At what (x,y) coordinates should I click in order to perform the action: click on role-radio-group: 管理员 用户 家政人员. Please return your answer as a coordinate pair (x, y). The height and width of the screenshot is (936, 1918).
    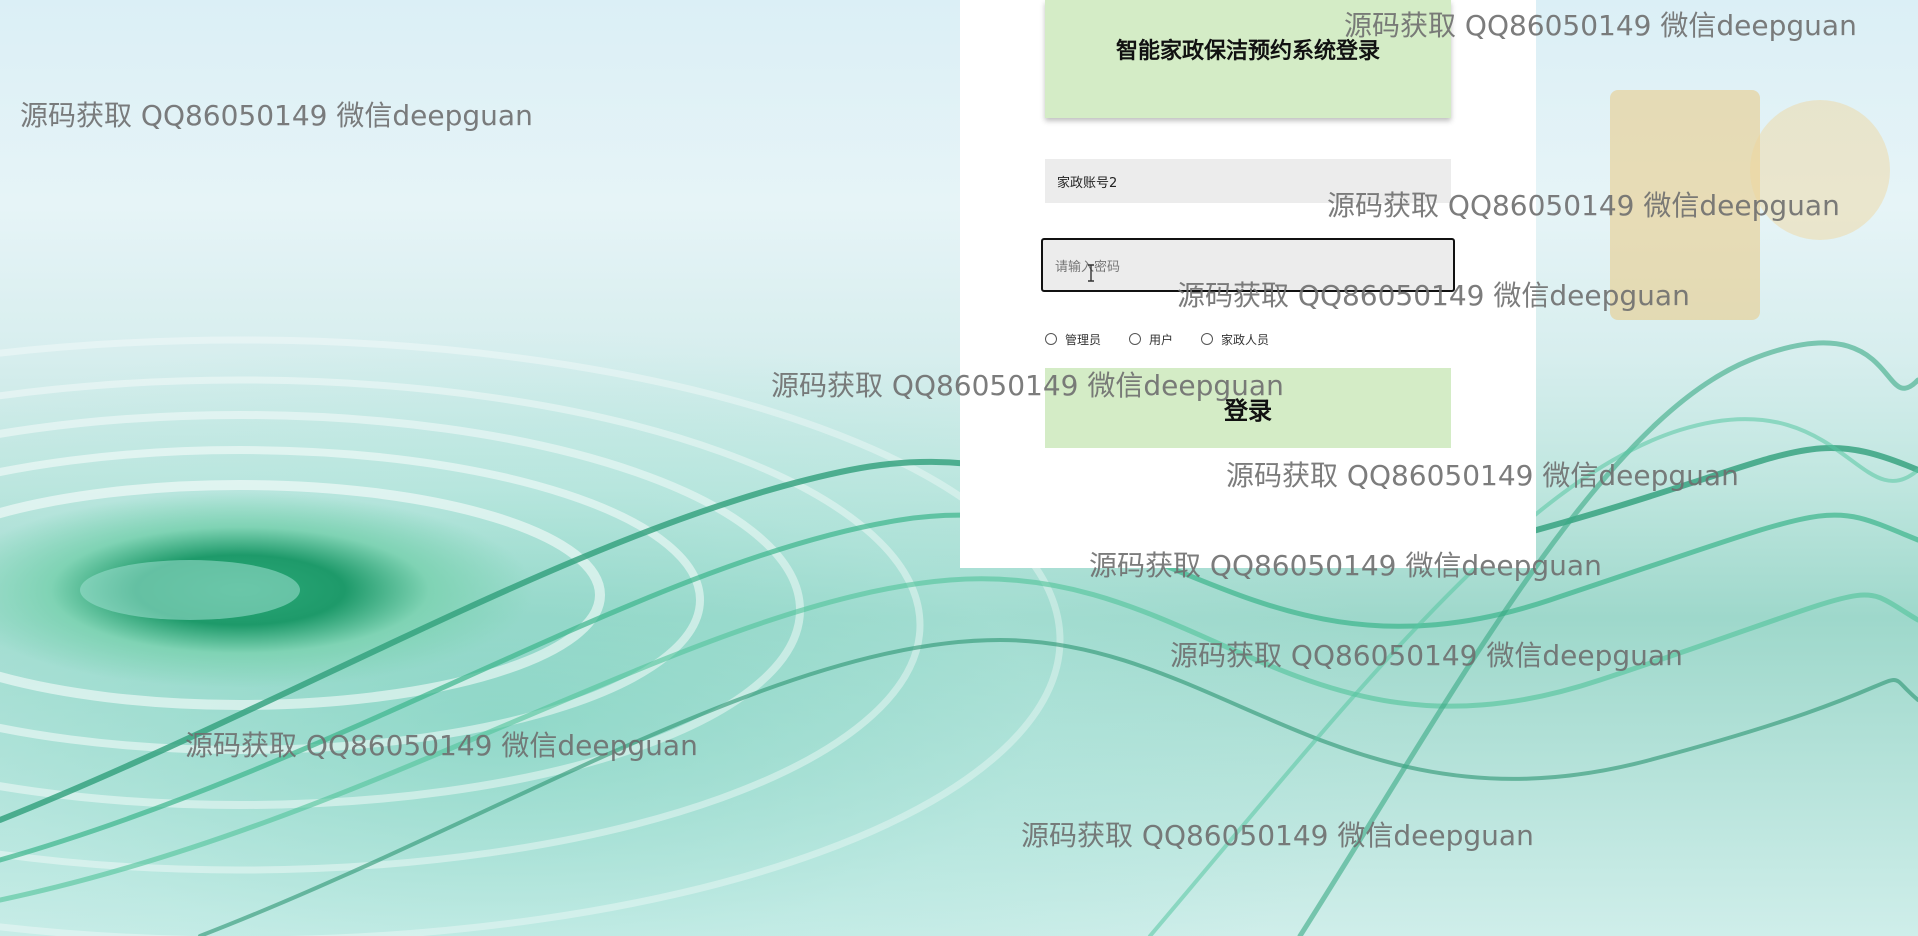
    Looking at the image, I should click on (1171, 339).